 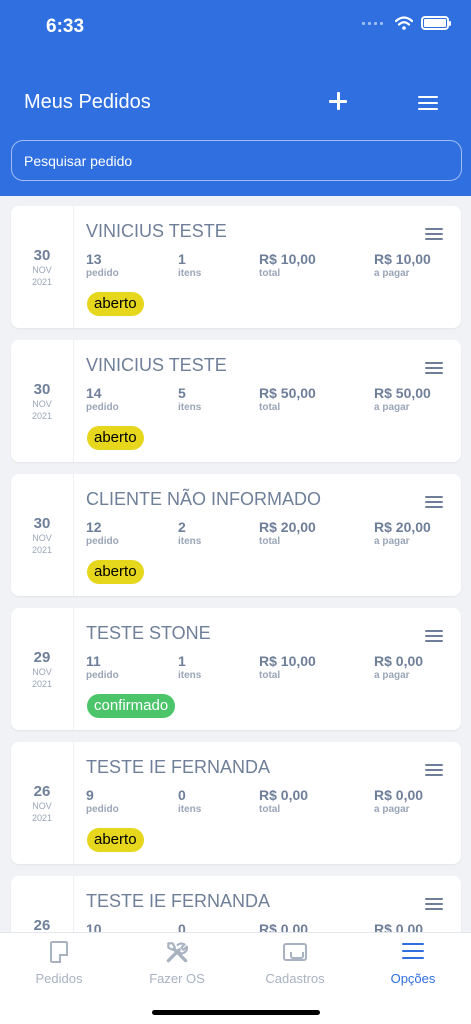 What do you see at coordinates (59, 952) in the screenshot?
I see `document-icon` at bounding box center [59, 952].